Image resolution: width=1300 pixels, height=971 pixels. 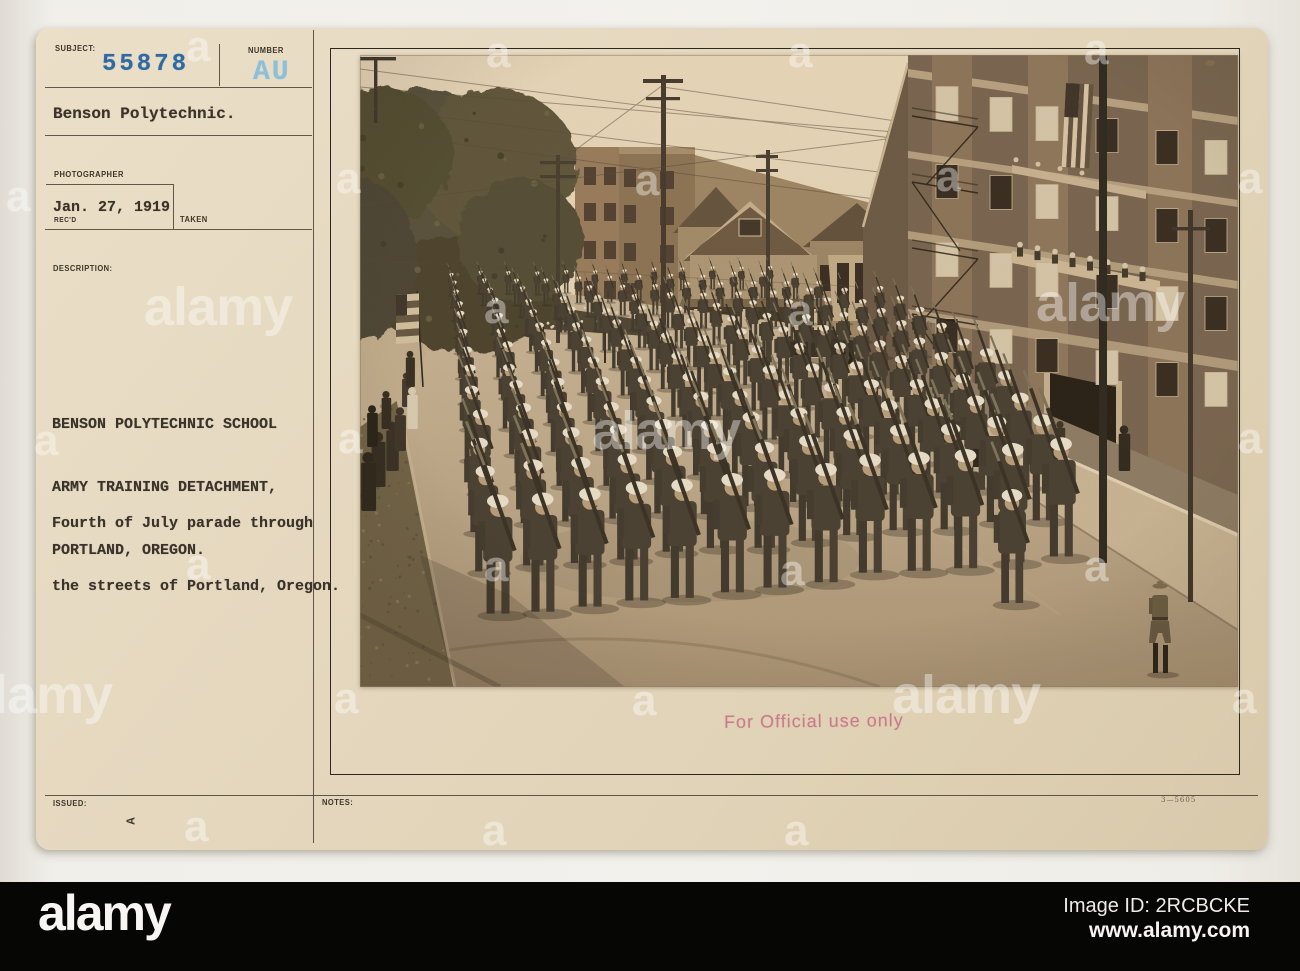 What do you see at coordinates (1210, 63) in the screenshot?
I see `card-blemish` at bounding box center [1210, 63].